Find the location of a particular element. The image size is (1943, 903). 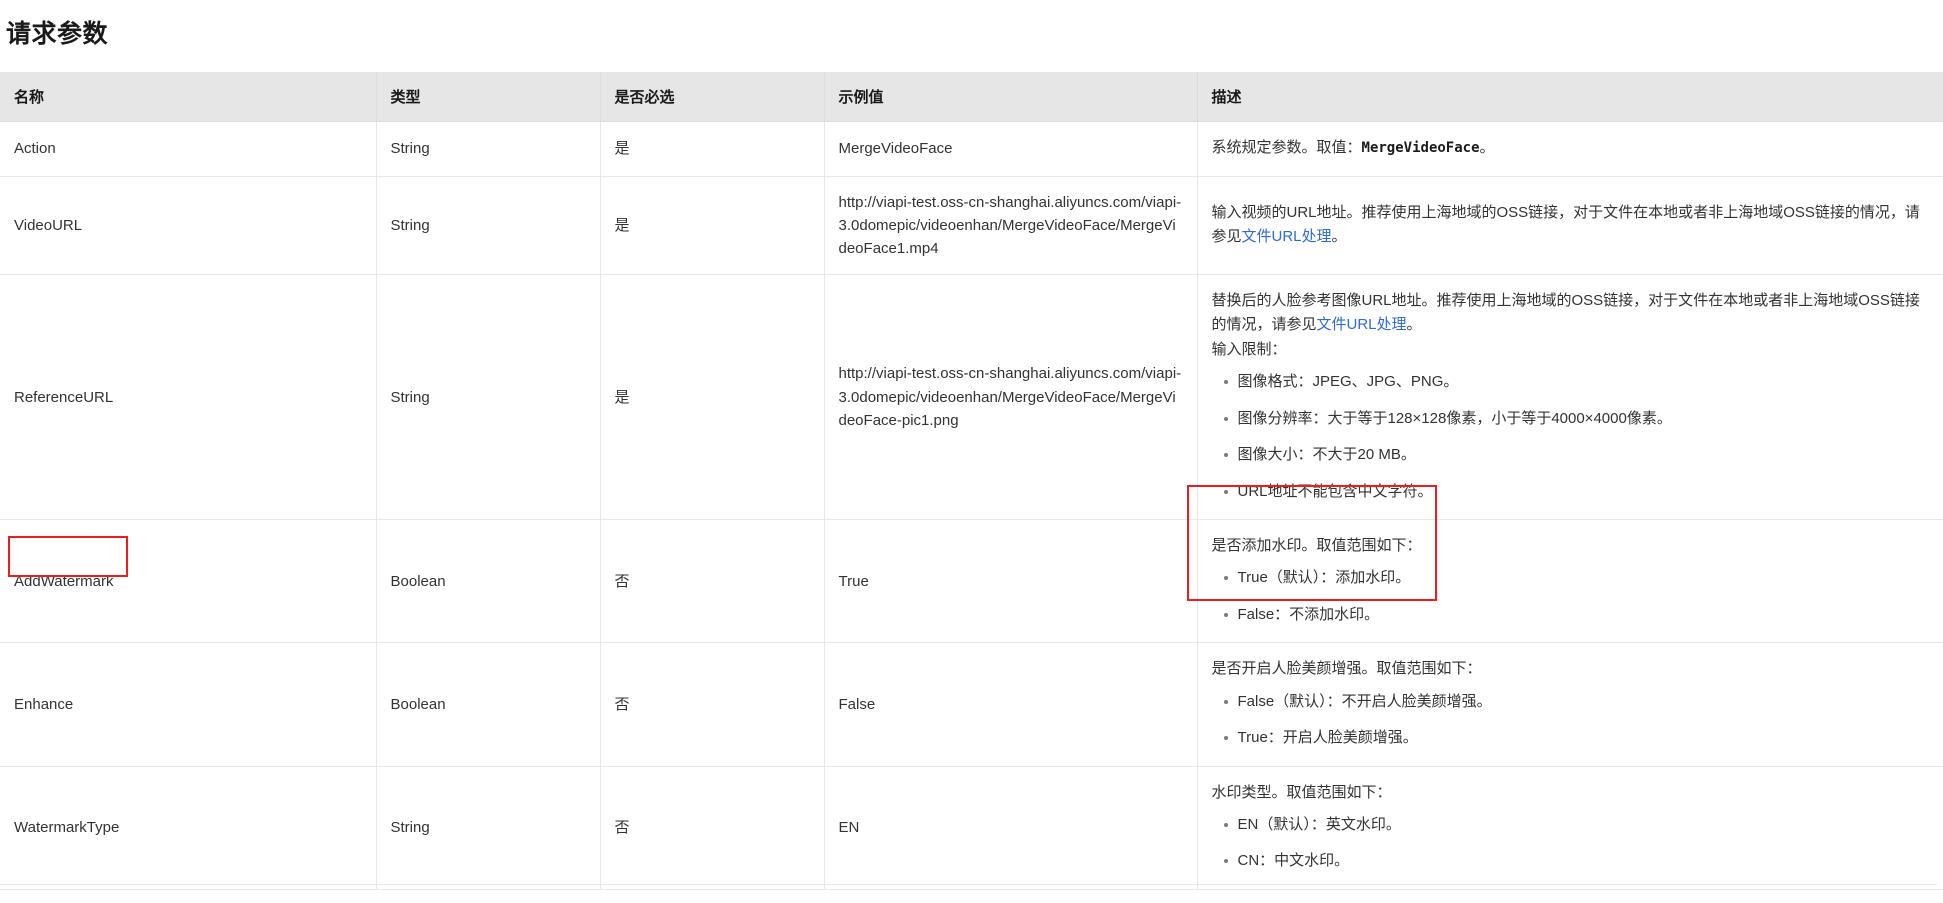

table-header: 名称 类型 是否必选 示例值 描述 is located at coordinates (971, 97).